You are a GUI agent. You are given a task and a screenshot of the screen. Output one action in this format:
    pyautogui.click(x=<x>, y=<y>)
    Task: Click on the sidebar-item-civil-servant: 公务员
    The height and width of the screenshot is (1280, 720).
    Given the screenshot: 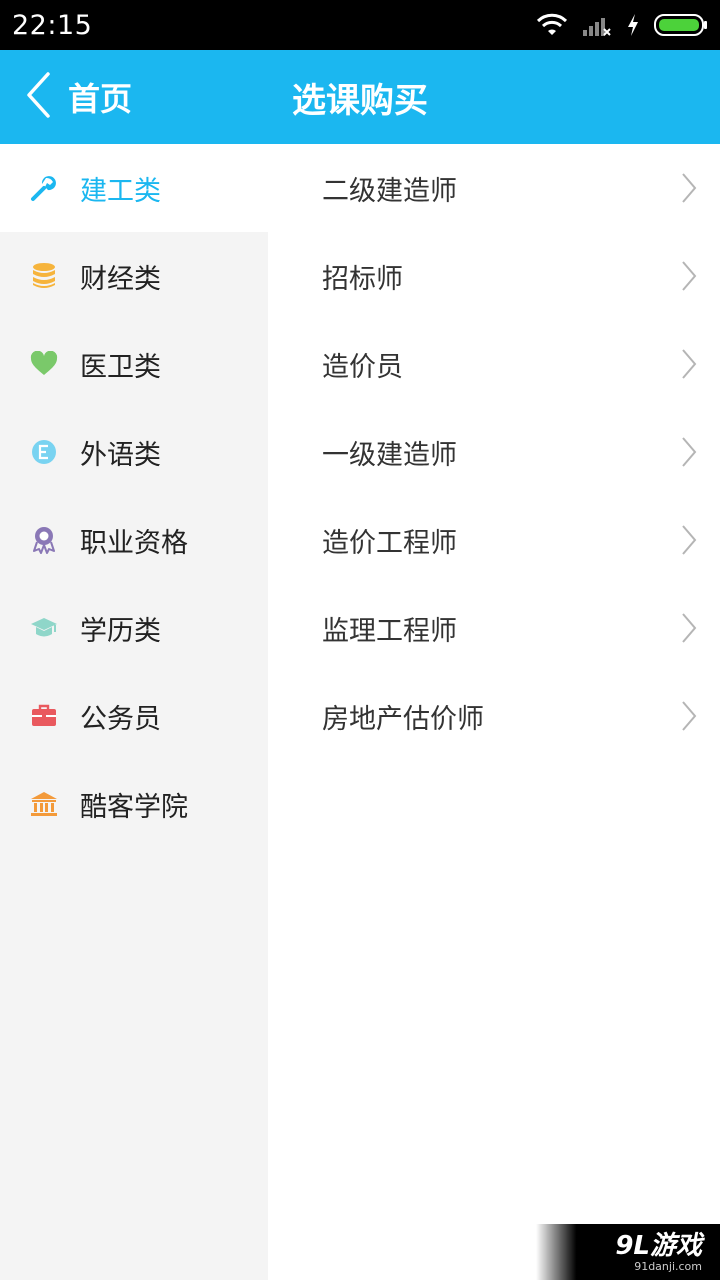 What is the action you would take?
    pyautogui.click(x=134, y=716)
    